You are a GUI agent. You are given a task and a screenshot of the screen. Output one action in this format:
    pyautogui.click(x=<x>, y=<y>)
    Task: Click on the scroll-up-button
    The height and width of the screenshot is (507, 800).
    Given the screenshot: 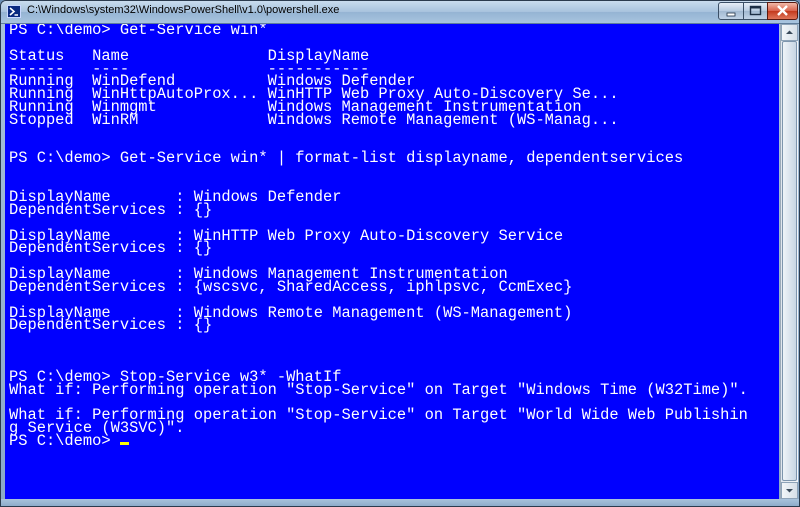 What is the action you would take?
    pyautogui.click(x=789, y=32)
    